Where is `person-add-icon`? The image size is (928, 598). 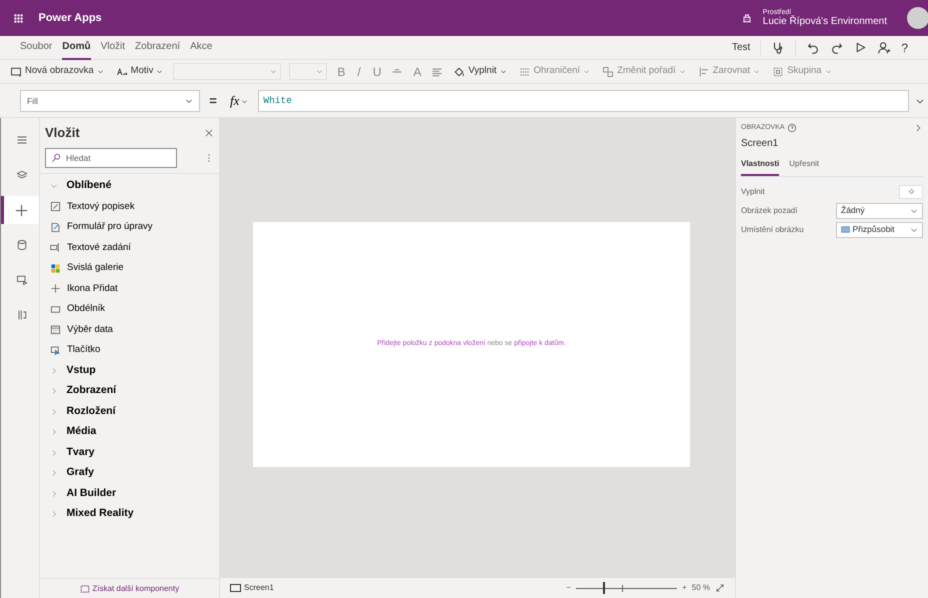
person-add-icon is located at coordinates (884, 47).